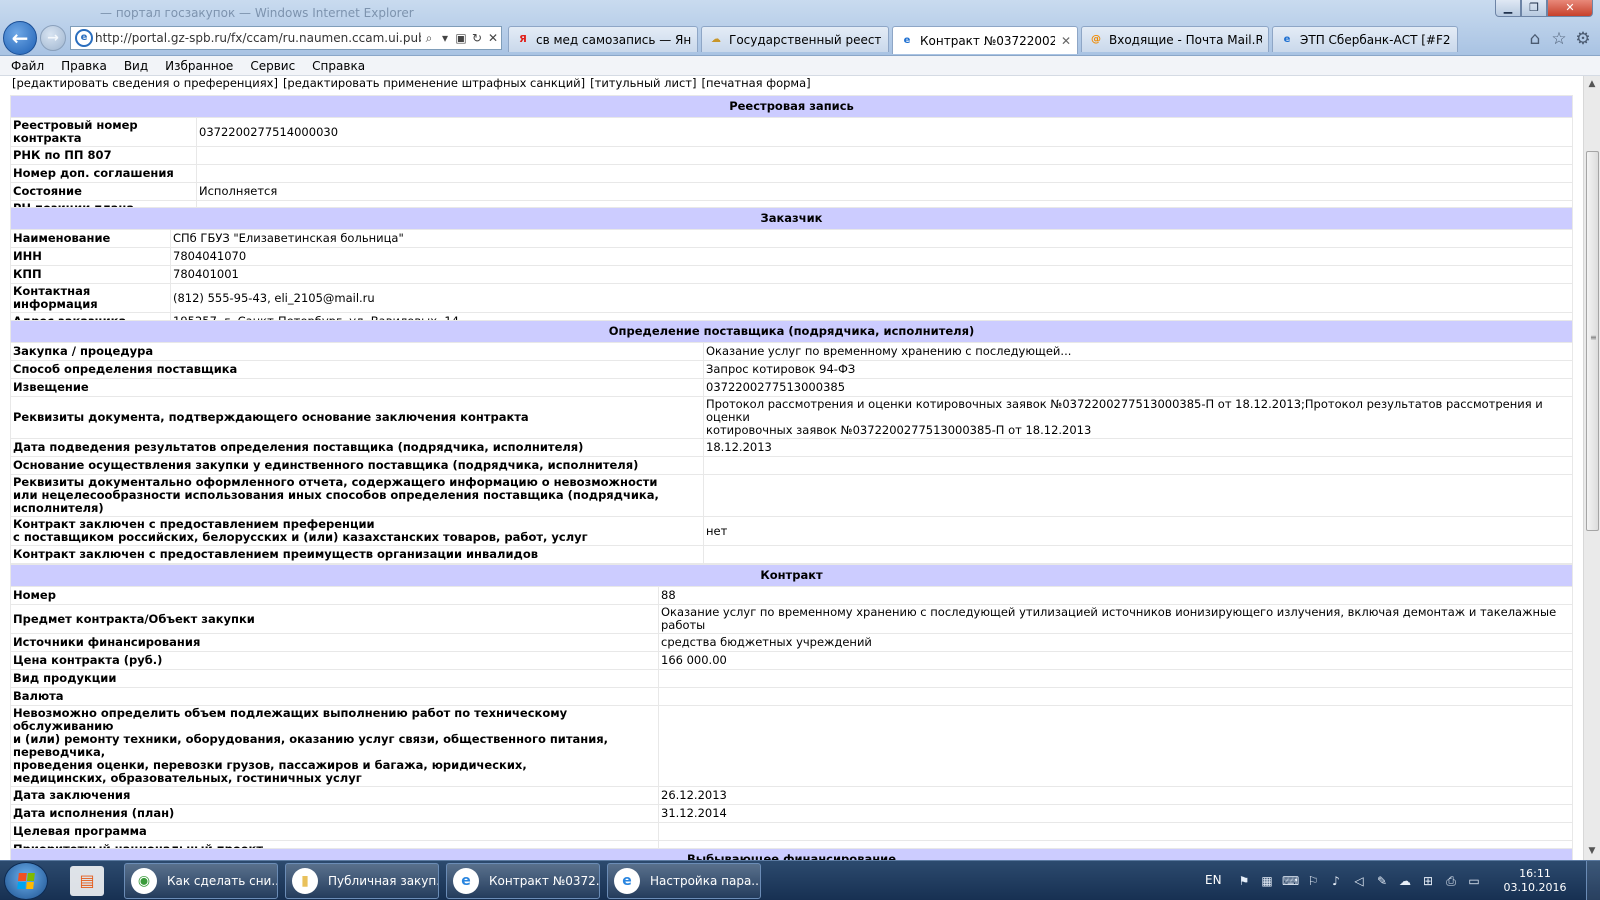  What do you see at coordinates (791, 218) in the screenshot?
I see `section-title: Заказчик` at bounding box center [791, 218].